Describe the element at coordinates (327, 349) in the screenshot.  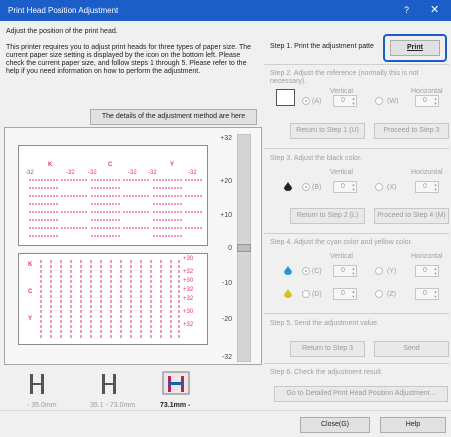
I see `return-step3-button: Return to Step 3` at that location.